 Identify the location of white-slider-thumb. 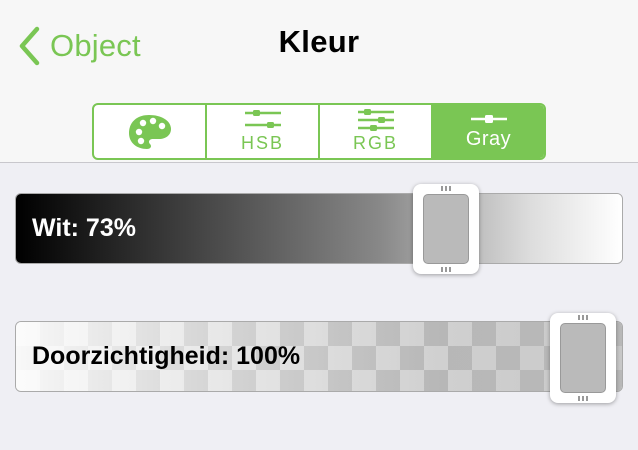
(445, 229).